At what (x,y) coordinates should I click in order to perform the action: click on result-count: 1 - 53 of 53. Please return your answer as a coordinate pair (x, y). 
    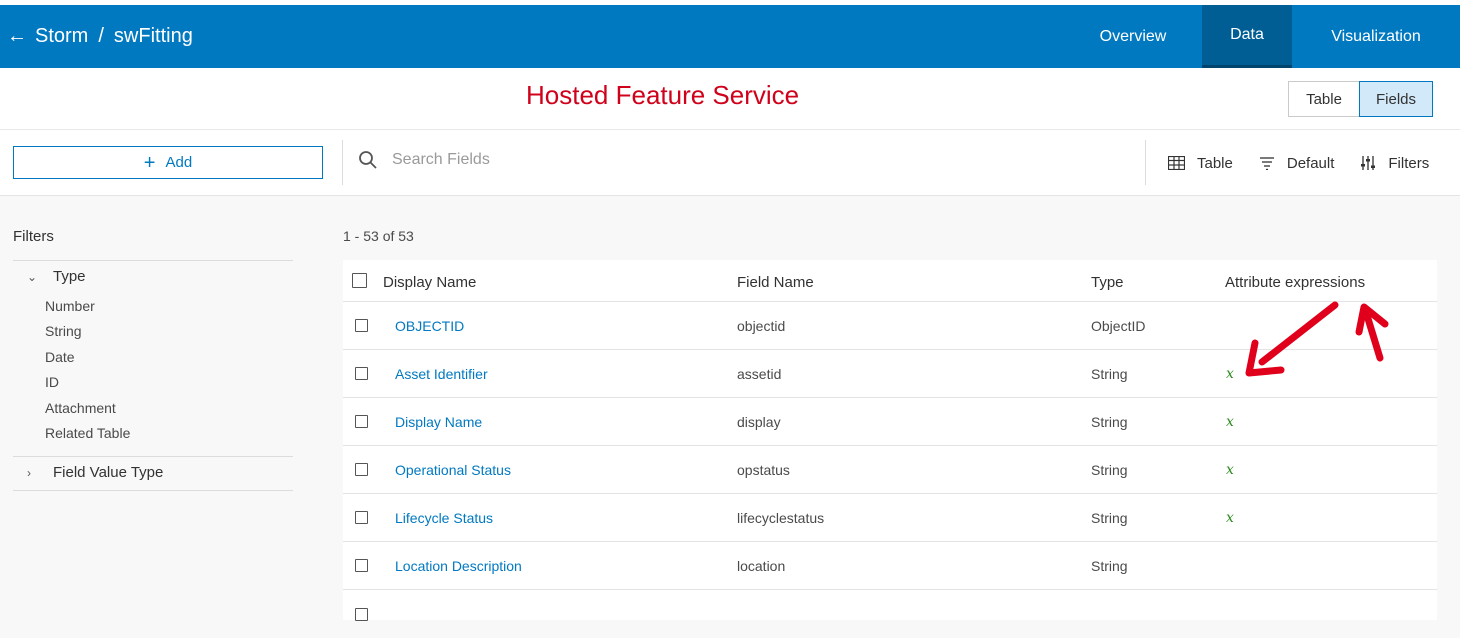
    Looking at the image, I should click on (378, 236).